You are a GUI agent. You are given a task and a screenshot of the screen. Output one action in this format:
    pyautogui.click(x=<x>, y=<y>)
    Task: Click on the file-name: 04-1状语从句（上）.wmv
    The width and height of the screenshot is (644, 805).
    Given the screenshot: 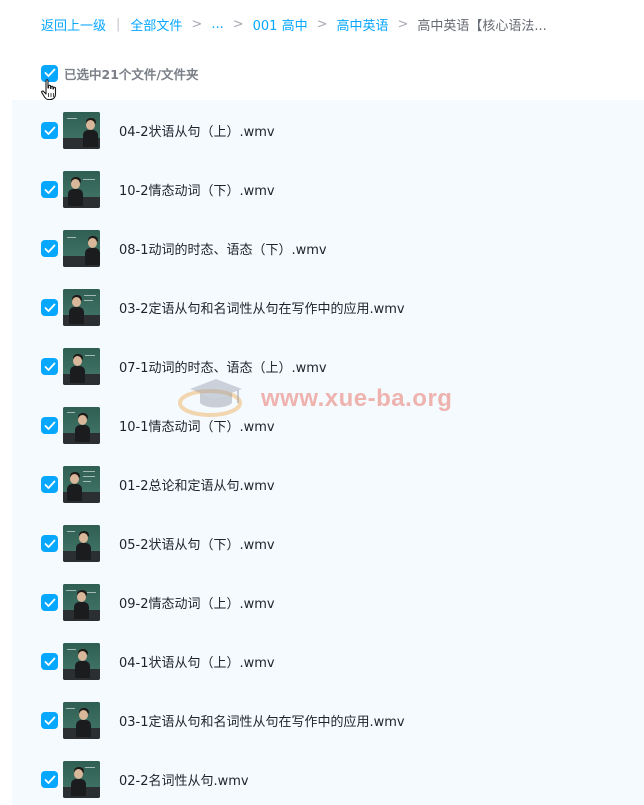 What is the action you would take?
    pyautogui.click(x=197, y=661)
    